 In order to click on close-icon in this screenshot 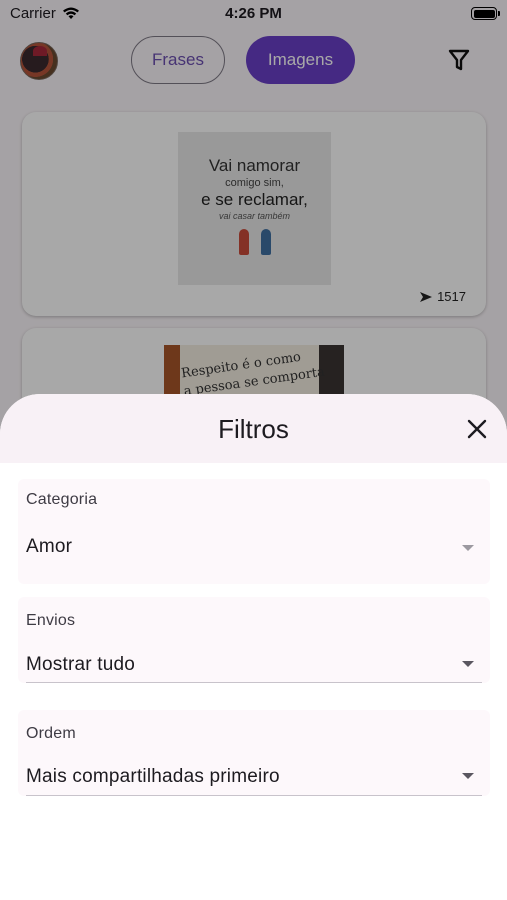, I will do `click(477, 429)`.